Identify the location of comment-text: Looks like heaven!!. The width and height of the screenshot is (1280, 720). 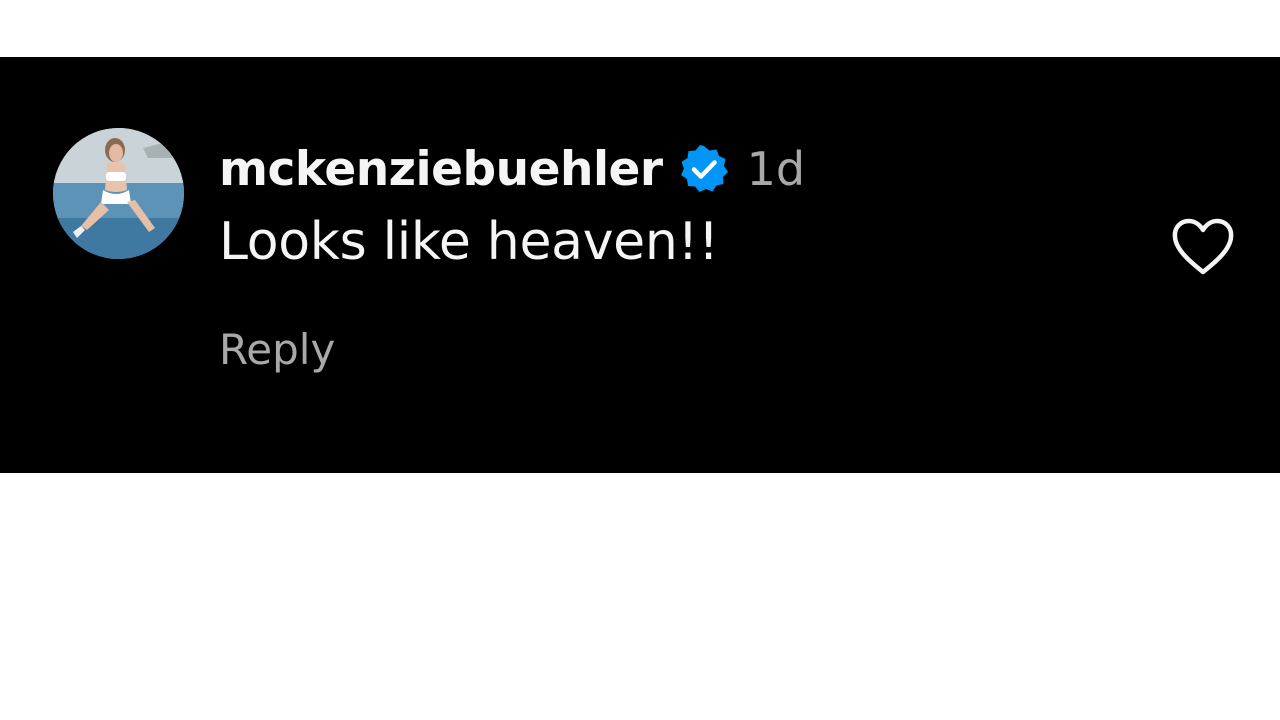
(469, 242).